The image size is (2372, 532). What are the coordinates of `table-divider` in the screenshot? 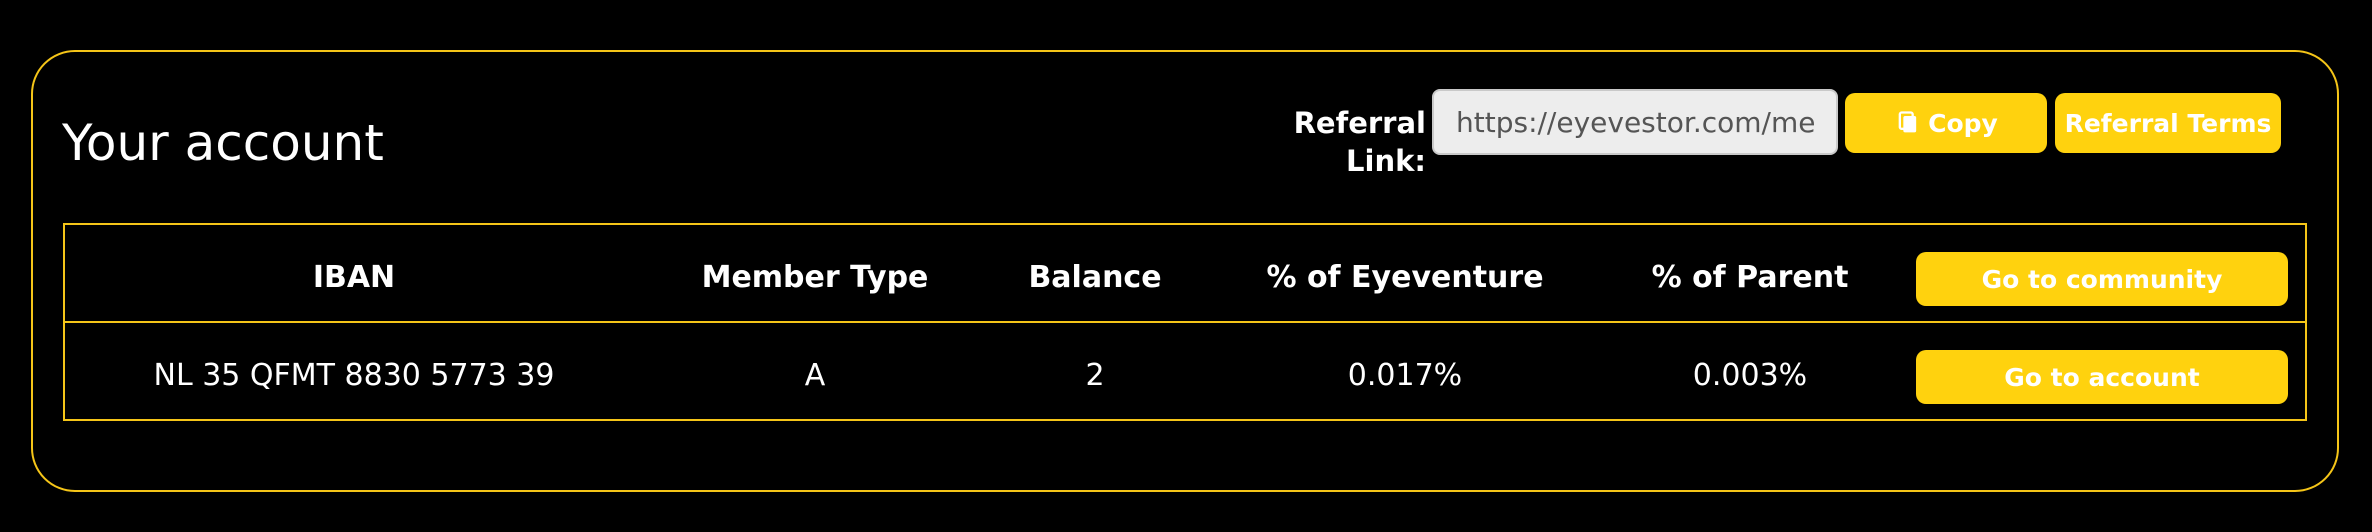 It's located at (1185, 322).